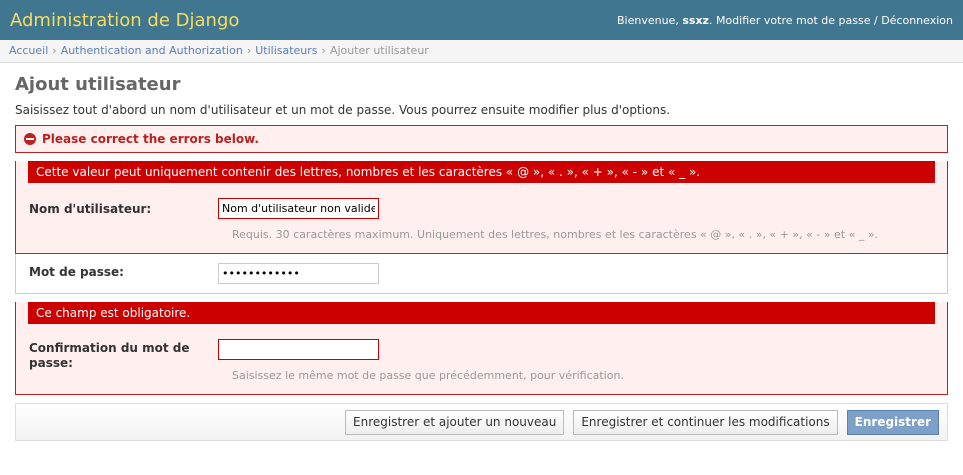  Describe the element at coordinates (109, 348) in the screenshot. I see `password2-label-line1: Confirmation du mot de` at that location.